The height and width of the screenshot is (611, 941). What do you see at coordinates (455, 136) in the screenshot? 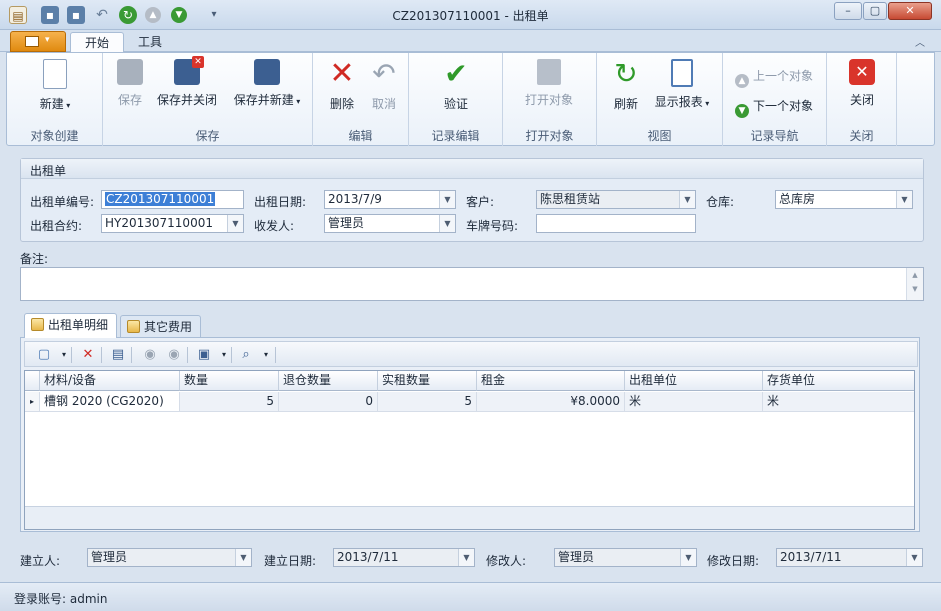
I see `group-label: 记录编辑` at bounding box center [455, 136].